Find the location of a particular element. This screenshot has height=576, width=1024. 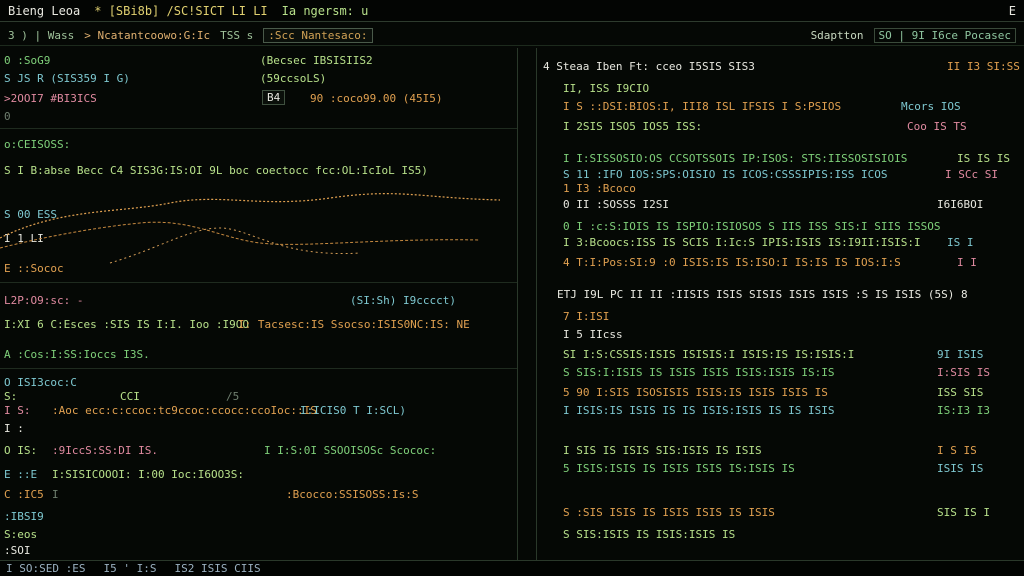

left-row-17a: E ::E is located at coordinates (21, 474).